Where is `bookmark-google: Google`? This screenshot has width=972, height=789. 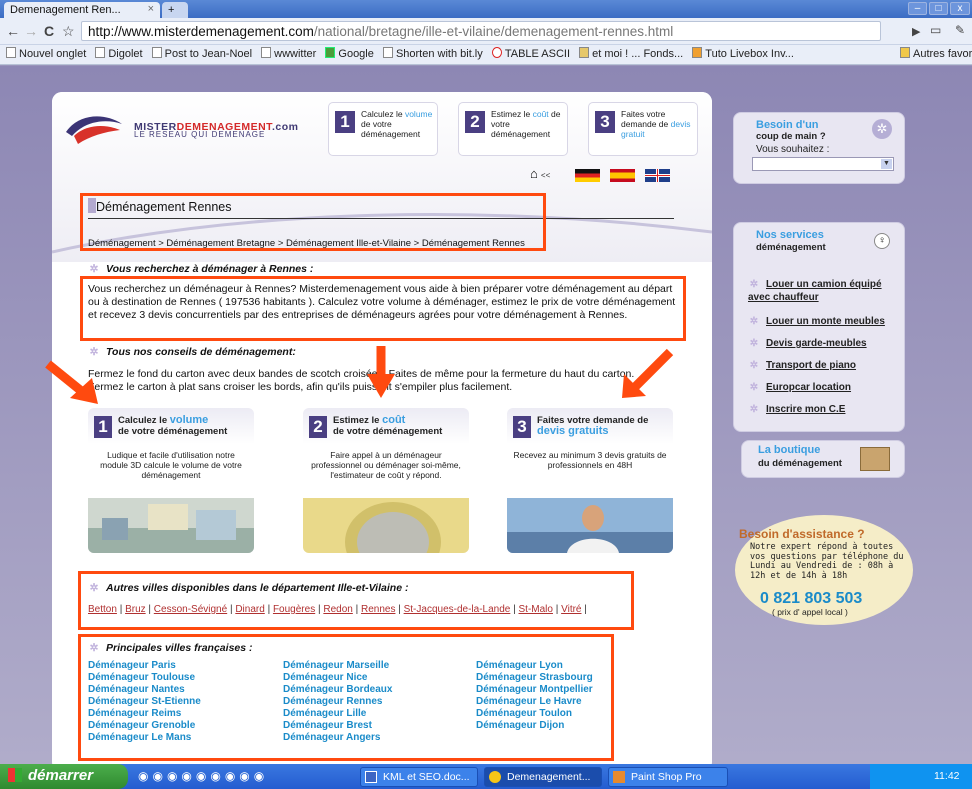
bookmark-google: Google is located at coordinates (349, 54).